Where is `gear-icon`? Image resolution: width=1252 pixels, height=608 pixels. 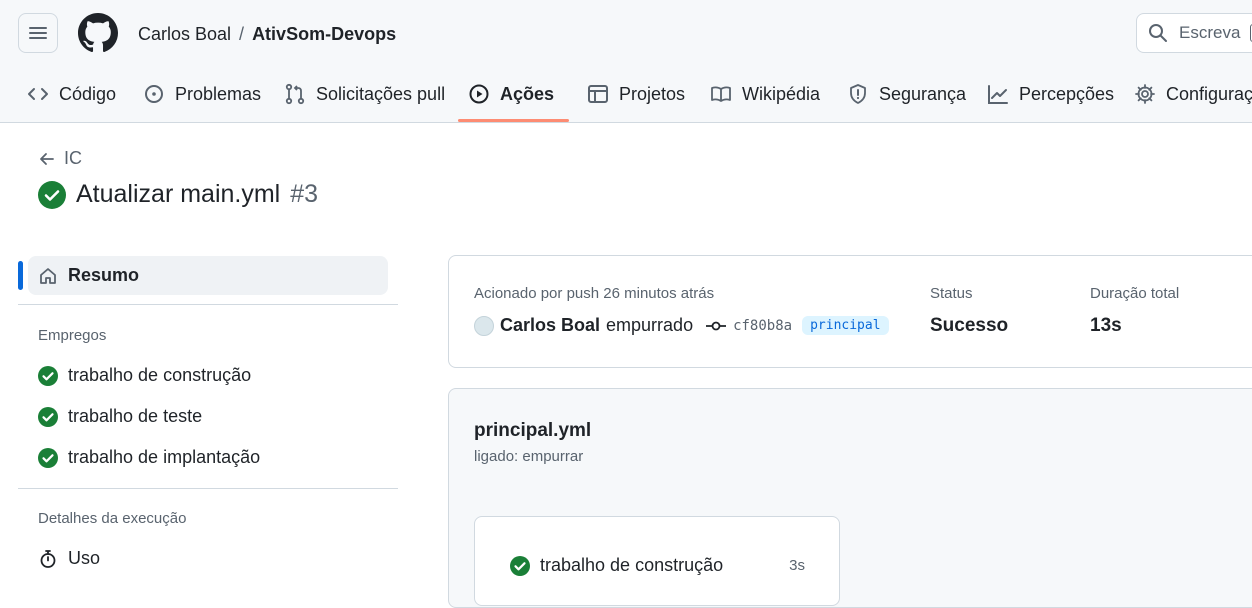 gear-icon is located at coordinates (1145, 94).